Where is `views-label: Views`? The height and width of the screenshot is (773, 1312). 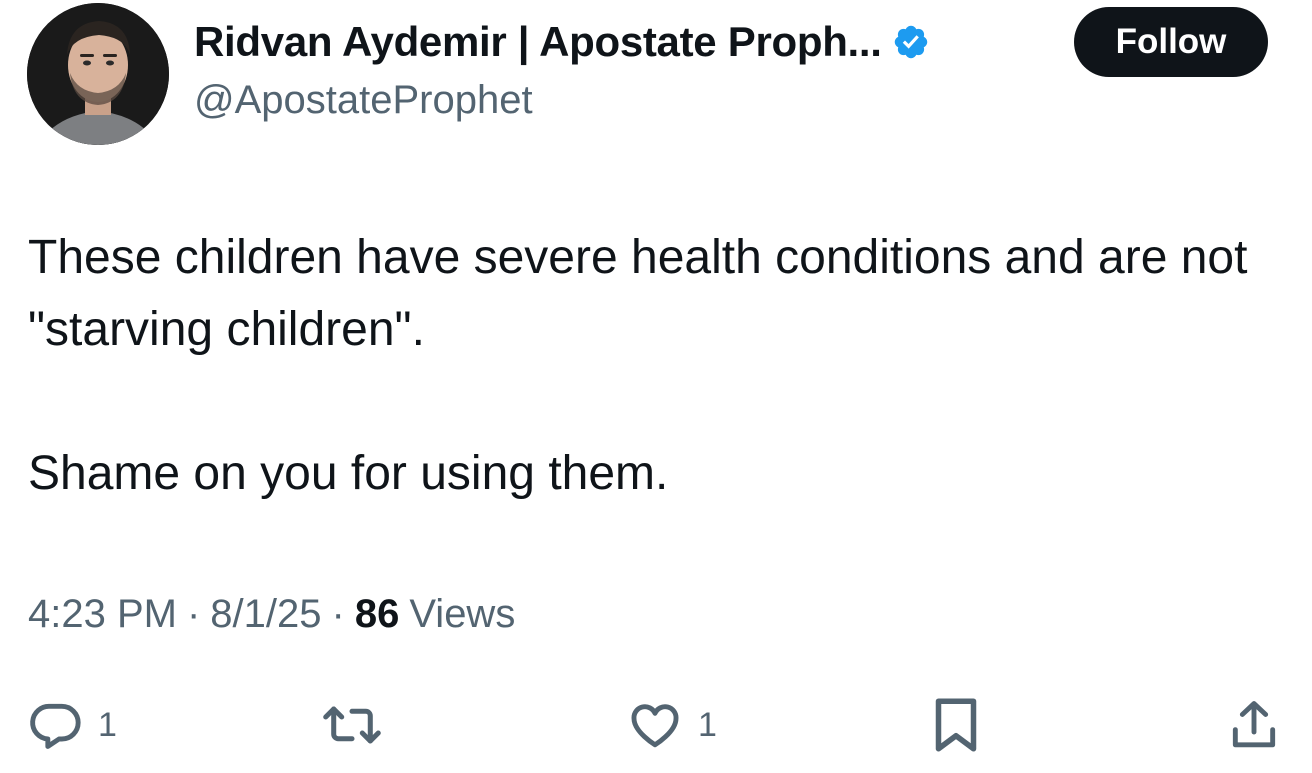 views-label: Views is located at coordinates (462, 614).